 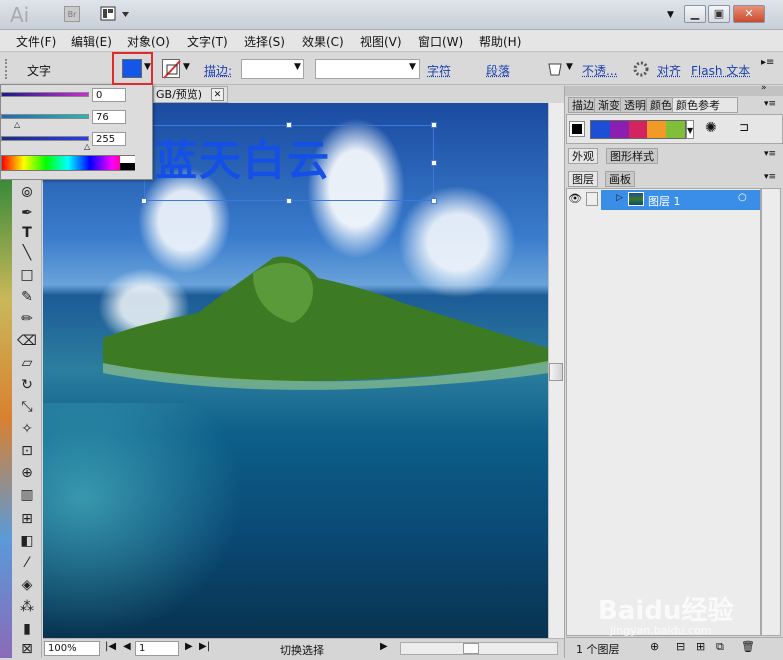 I want to click on tab-layers: 图层, so click(x=583, y=179).